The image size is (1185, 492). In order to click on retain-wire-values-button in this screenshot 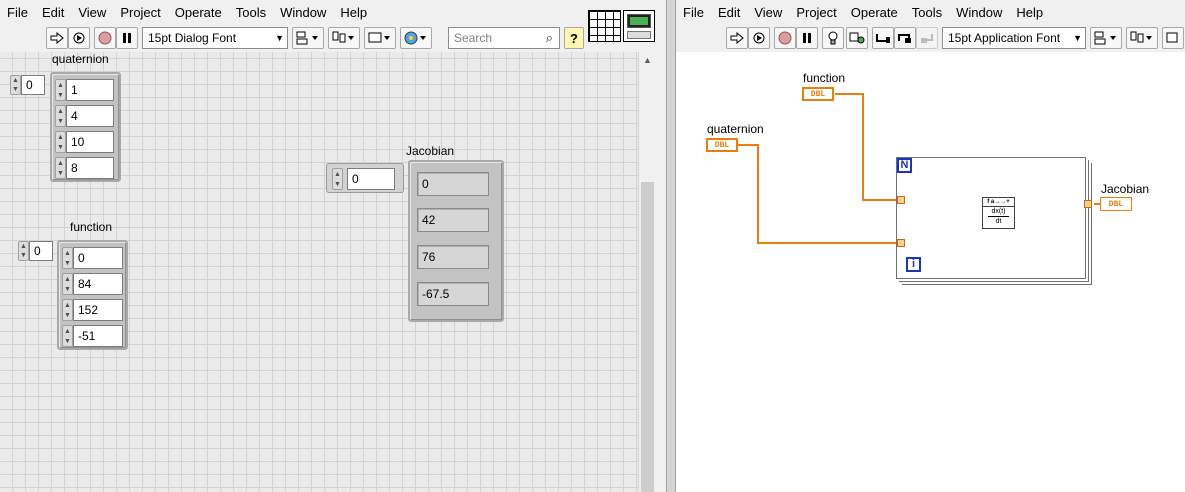, I will do `click(857, 38)`.